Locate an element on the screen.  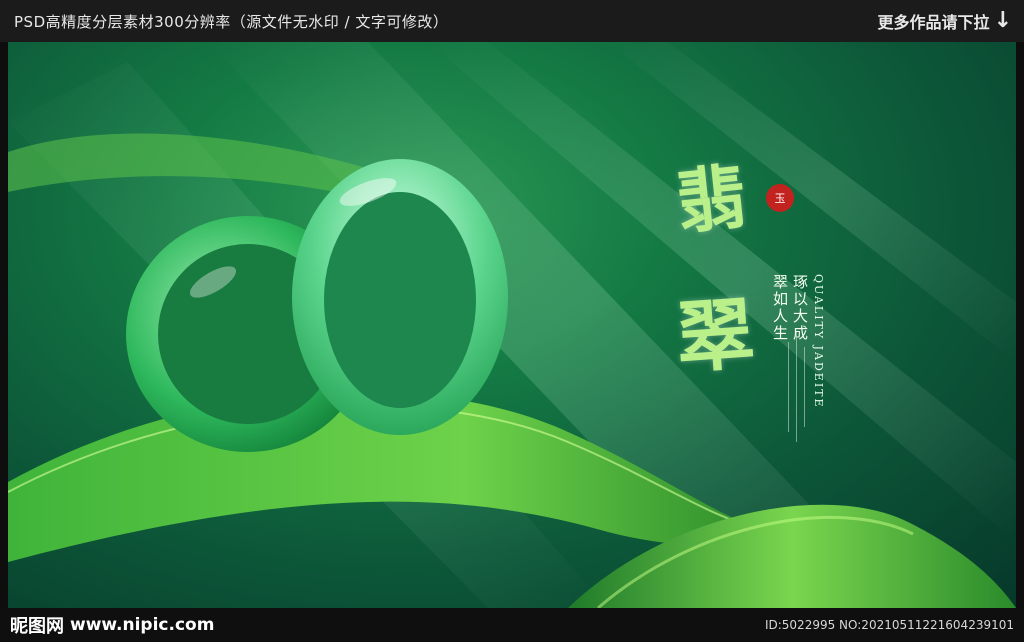
logo-chinese: 昵图网 is located at coordinates (37, 626).